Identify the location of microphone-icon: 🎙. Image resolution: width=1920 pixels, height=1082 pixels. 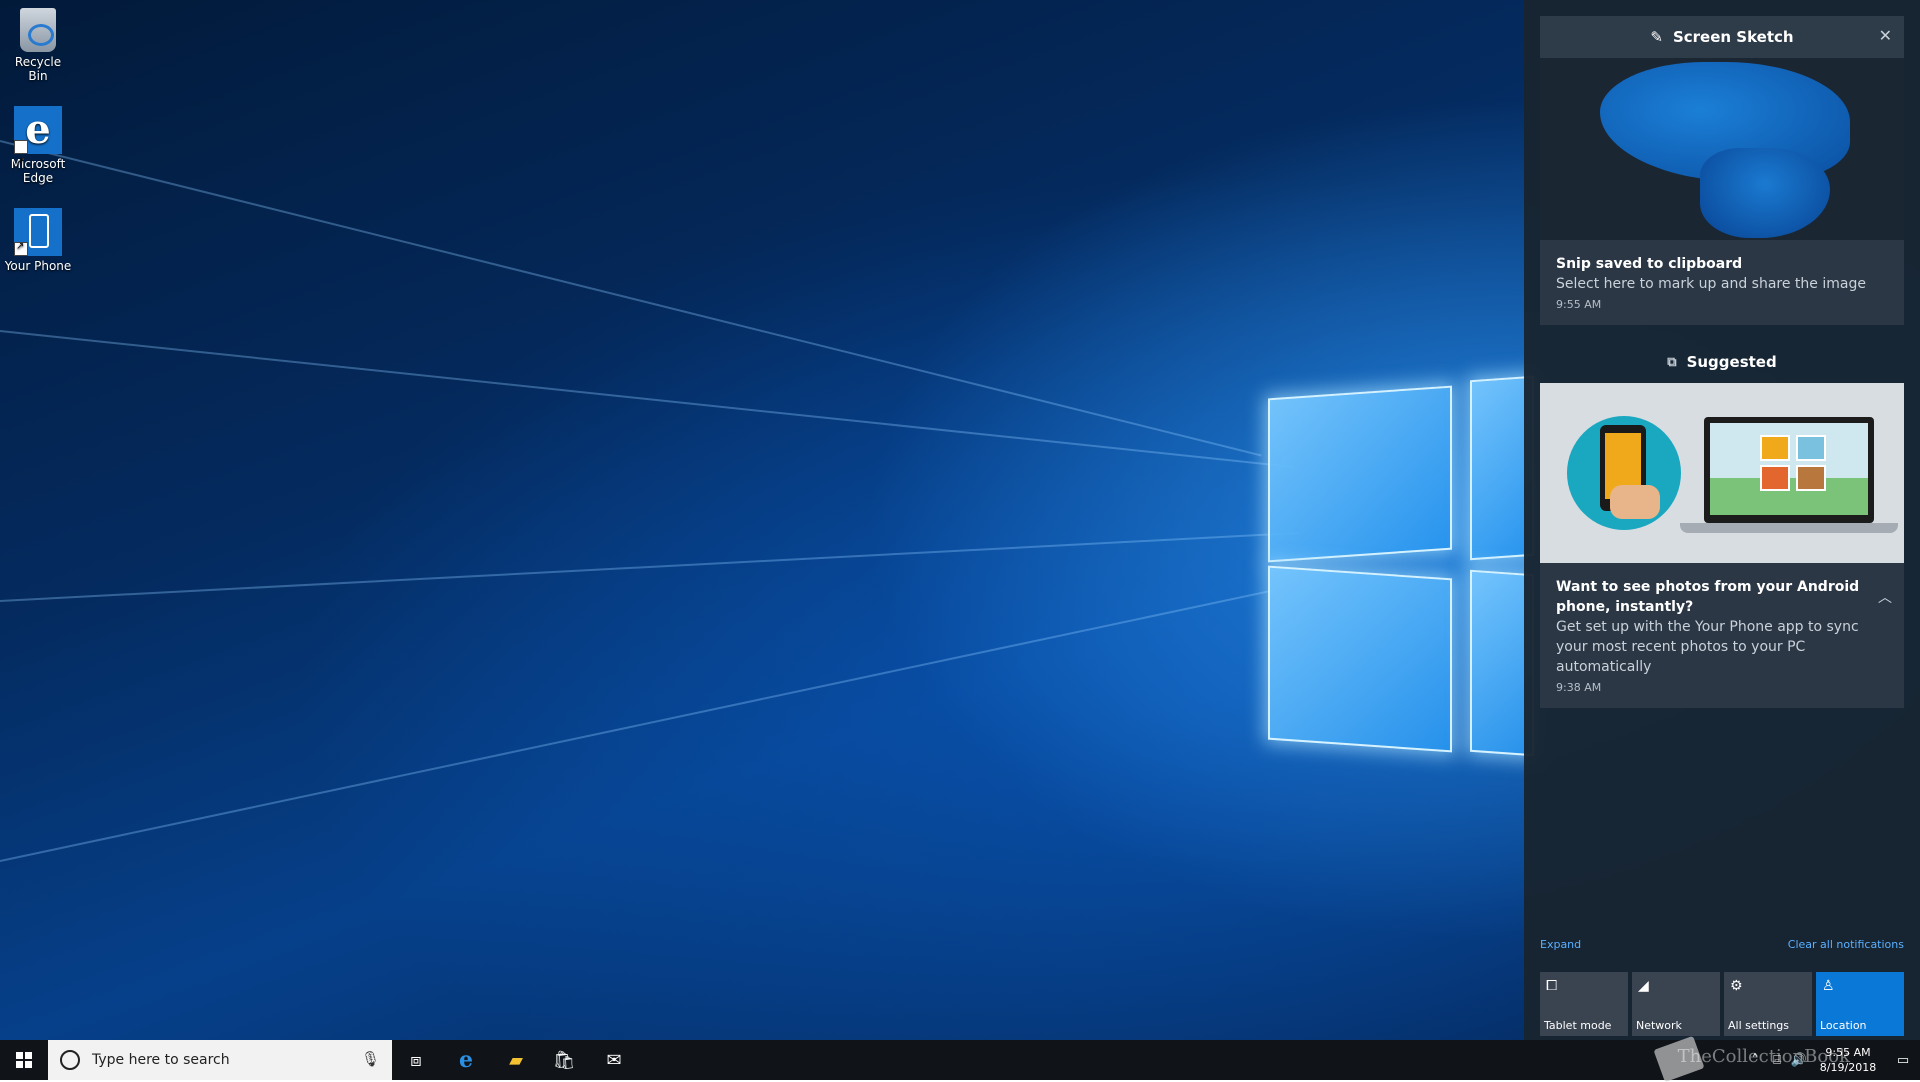
(370, 1059).